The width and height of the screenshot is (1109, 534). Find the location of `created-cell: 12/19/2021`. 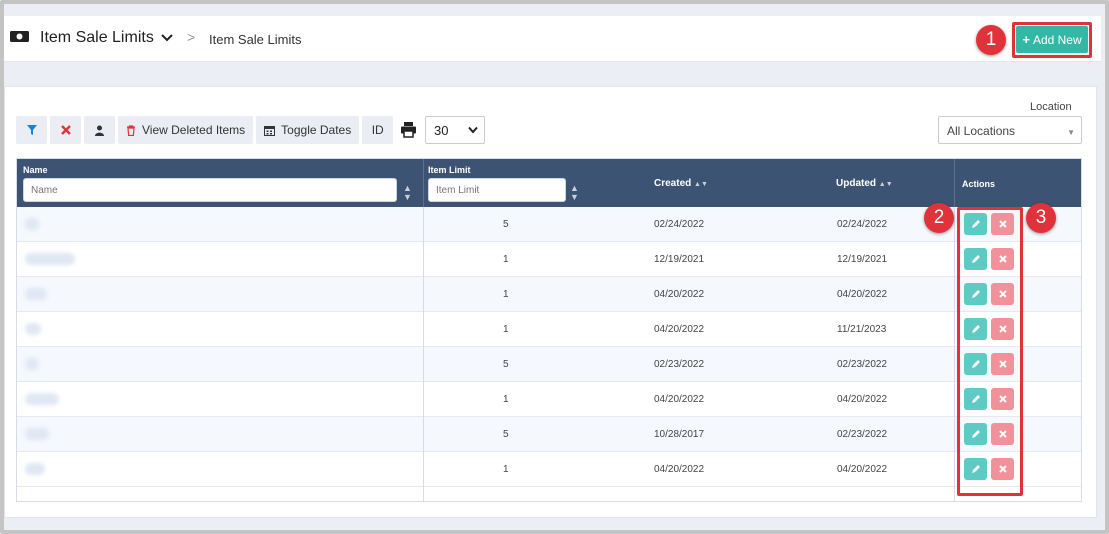

created-cell: 12/19/2021 is located at coordinates (679, 259).